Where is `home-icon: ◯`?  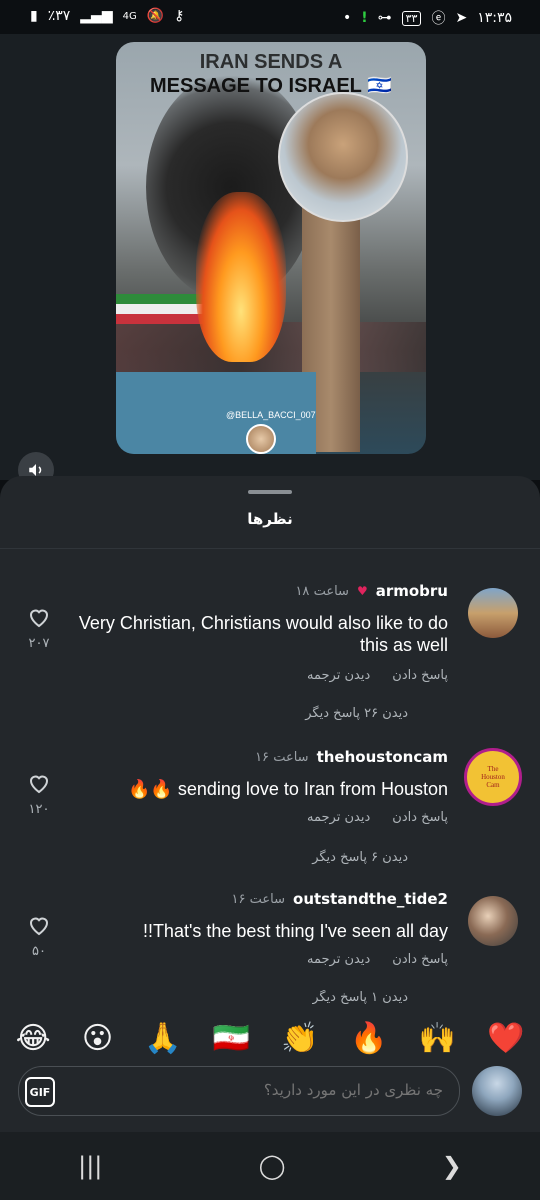 home-icon: ◯ is located at coordinates (272, 1166).